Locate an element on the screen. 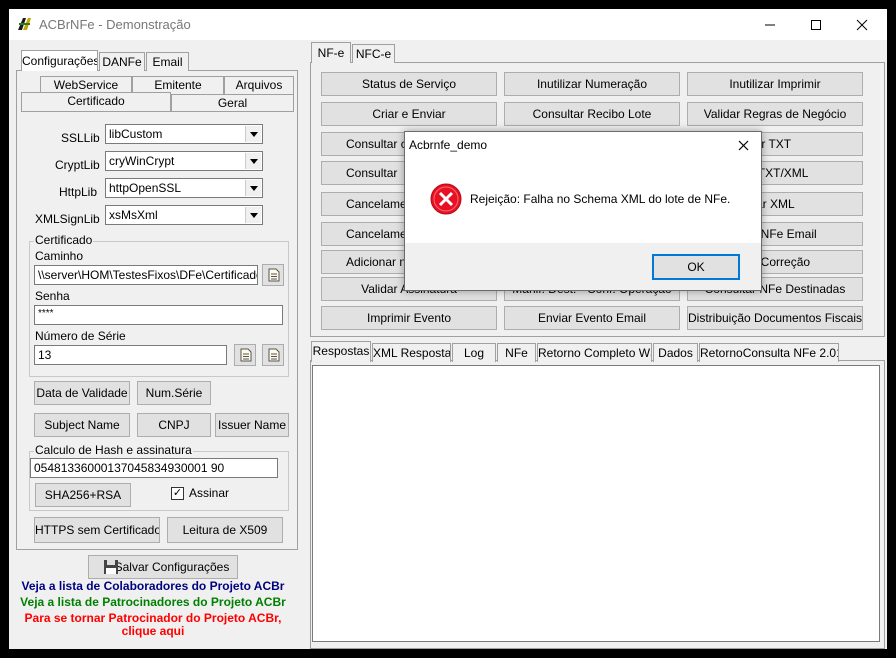 This screenshot has height=658, width=896. https-sem-certificado-button: HTTPS sem Certificado is located at coordinates (97, 530).